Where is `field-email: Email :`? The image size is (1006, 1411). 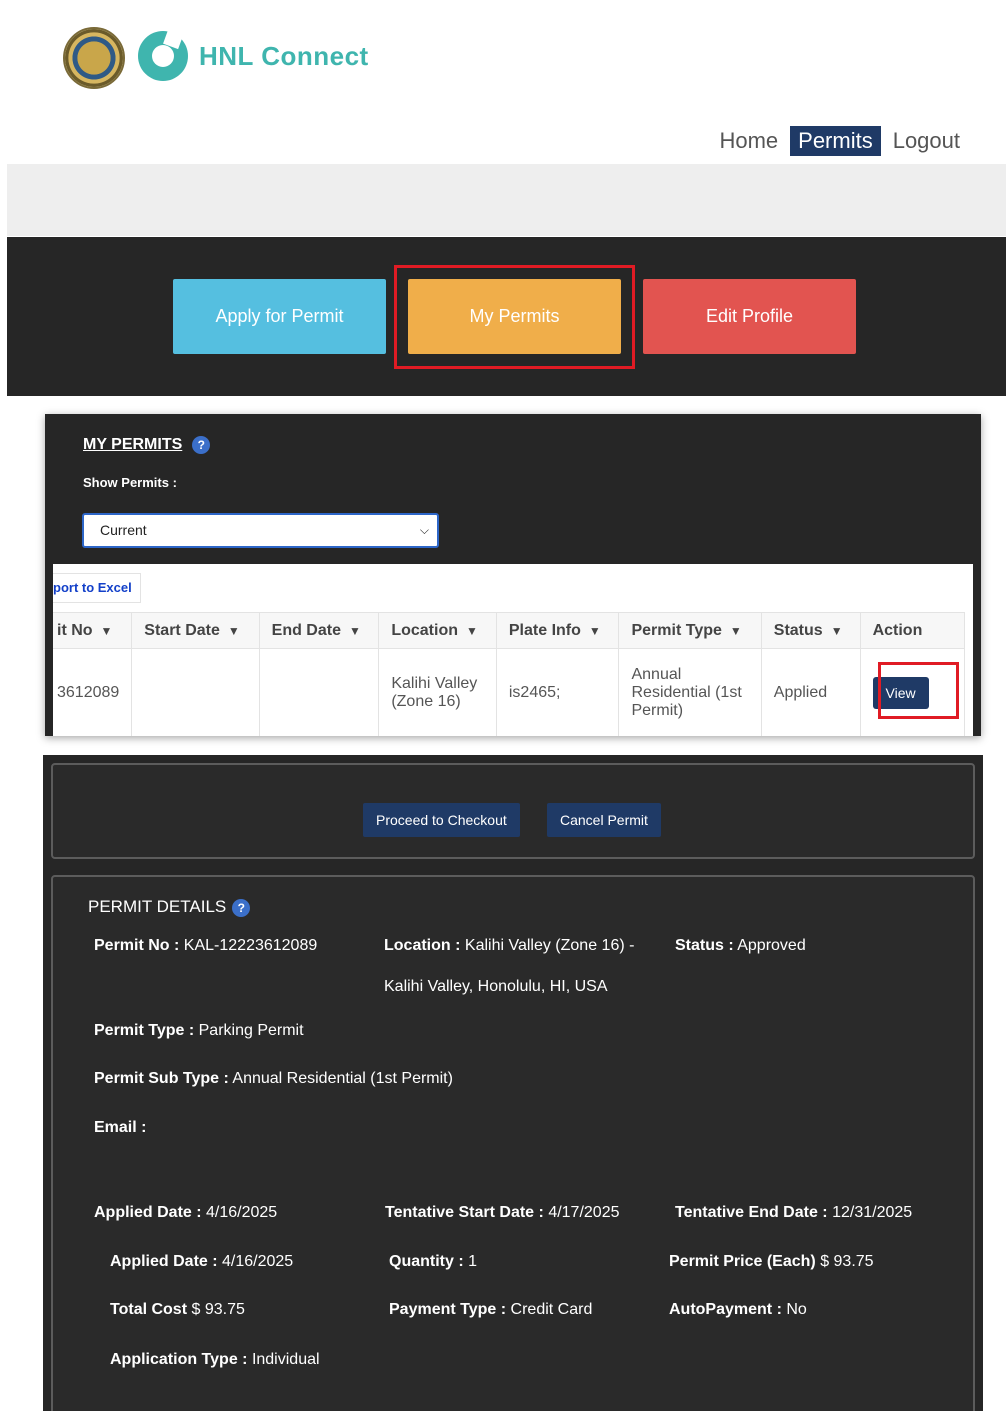
field-email: Email : is located at coordinates (120, 1127).